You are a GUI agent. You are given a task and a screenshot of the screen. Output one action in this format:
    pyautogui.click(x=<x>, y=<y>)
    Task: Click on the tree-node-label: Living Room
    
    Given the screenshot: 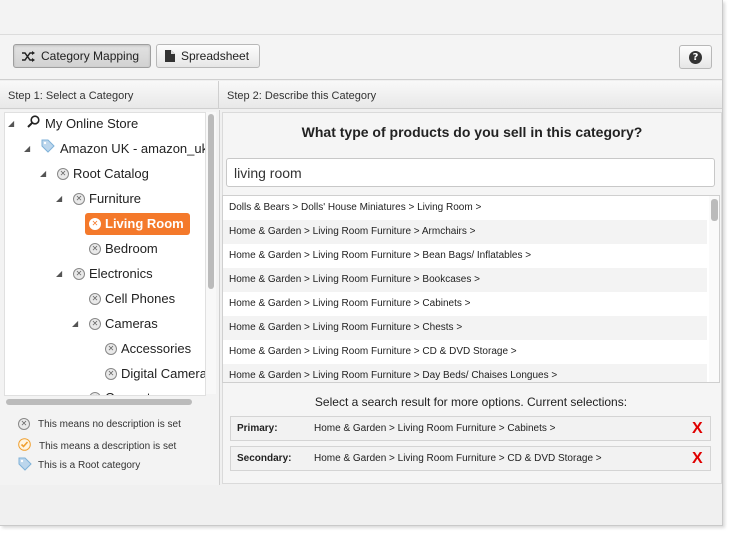 What is the action you would take?
    pyautogui.click(x=144, y=223)
    